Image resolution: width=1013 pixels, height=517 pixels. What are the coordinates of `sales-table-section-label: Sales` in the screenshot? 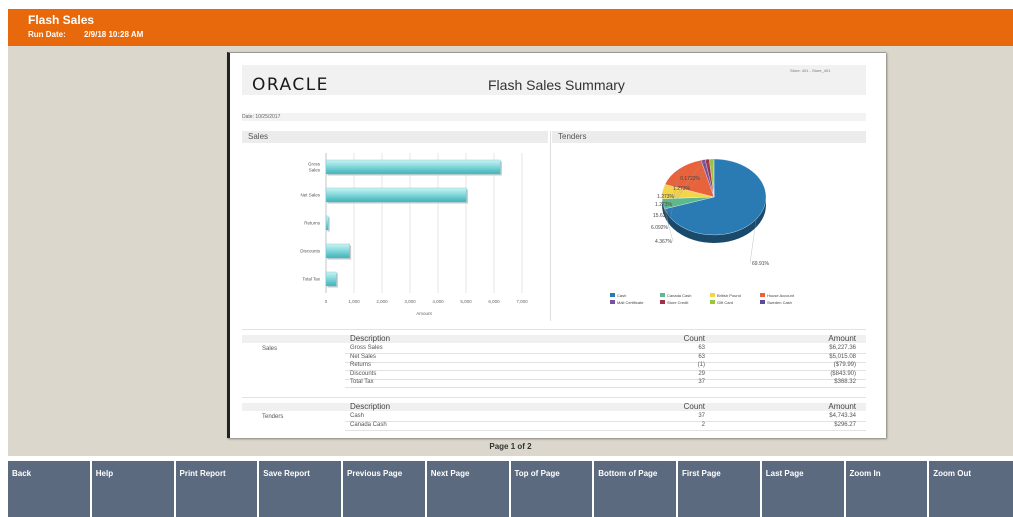 It's located at (270, 349).